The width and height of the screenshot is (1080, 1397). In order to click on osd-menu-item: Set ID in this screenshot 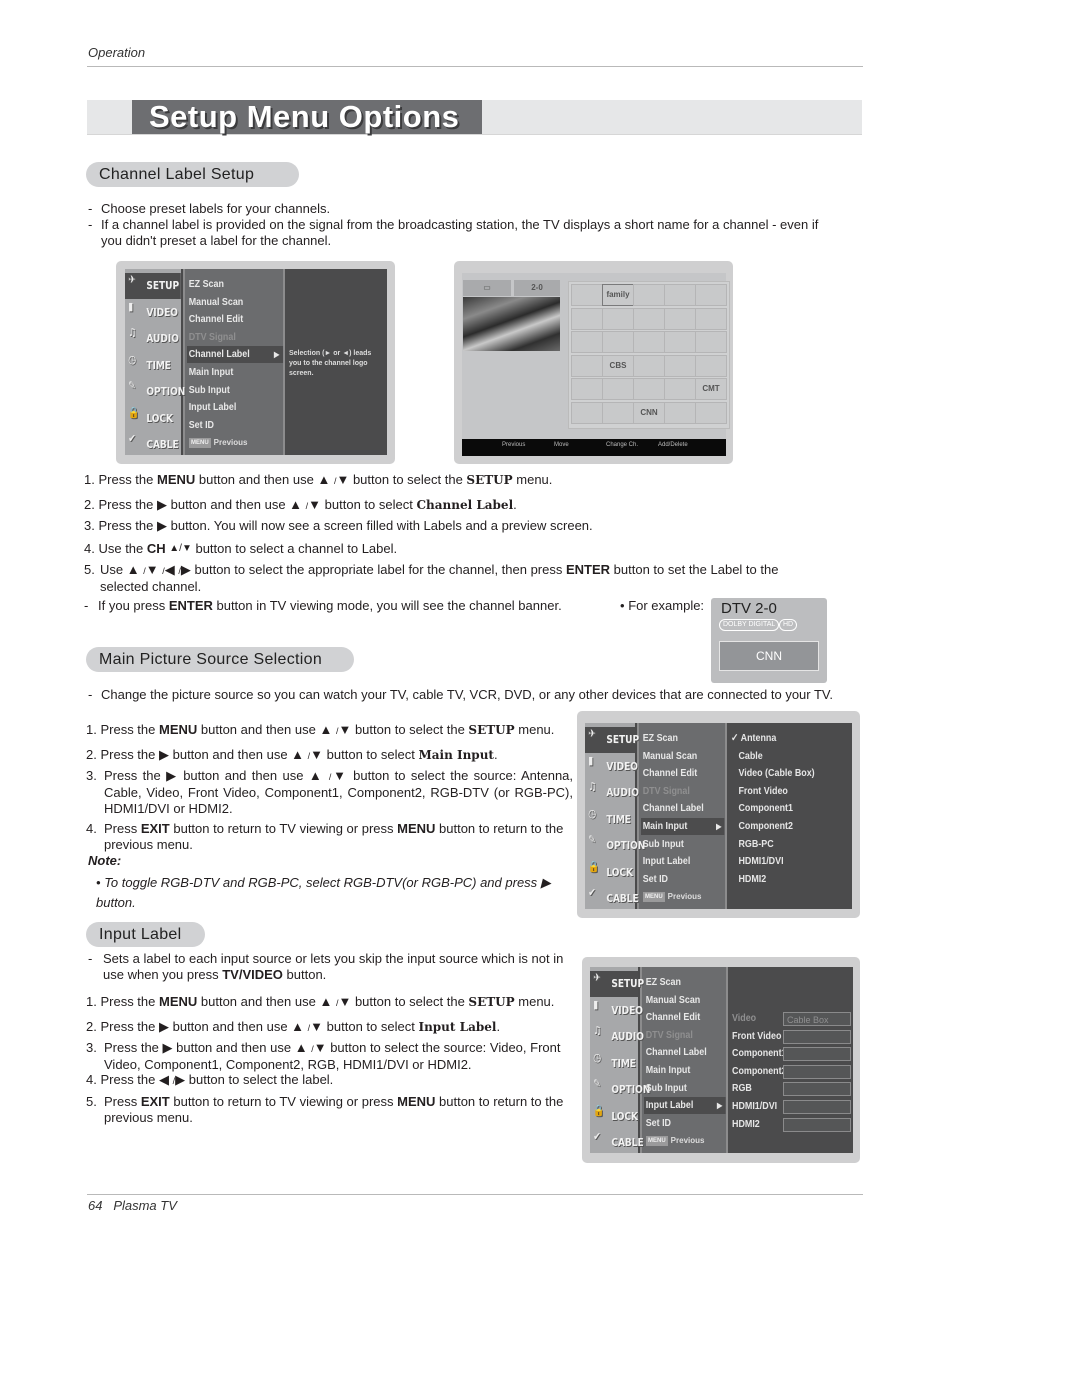, I will do `click(201, 424)`.